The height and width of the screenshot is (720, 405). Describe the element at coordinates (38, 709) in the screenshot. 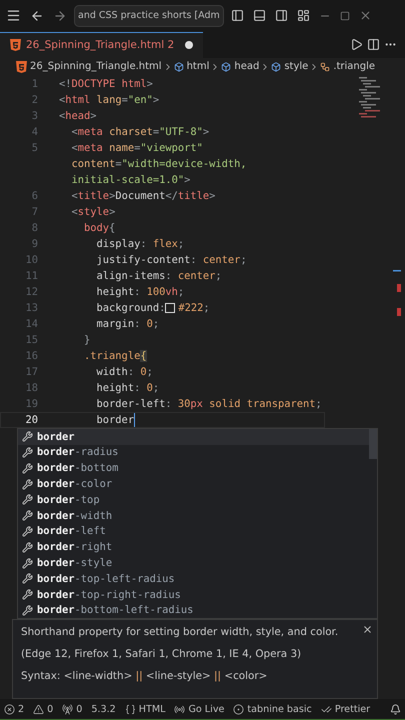

I see `warning-icon` at that location.